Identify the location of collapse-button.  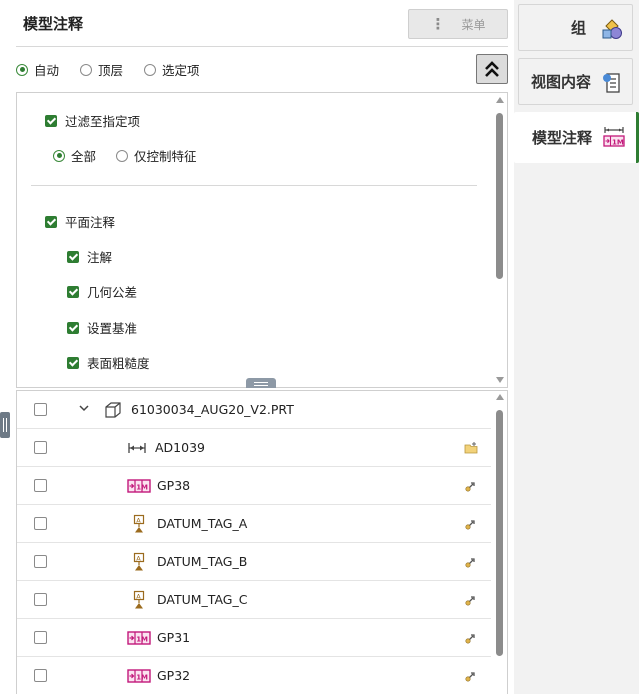
(492, 69).